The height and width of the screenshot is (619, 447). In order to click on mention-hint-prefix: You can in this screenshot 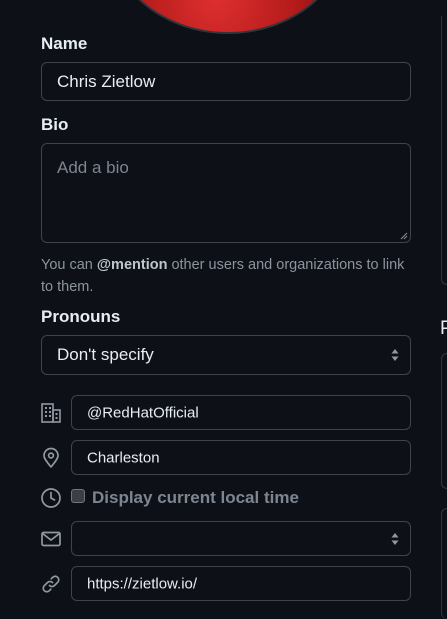, I will do `click(69, 265)`.